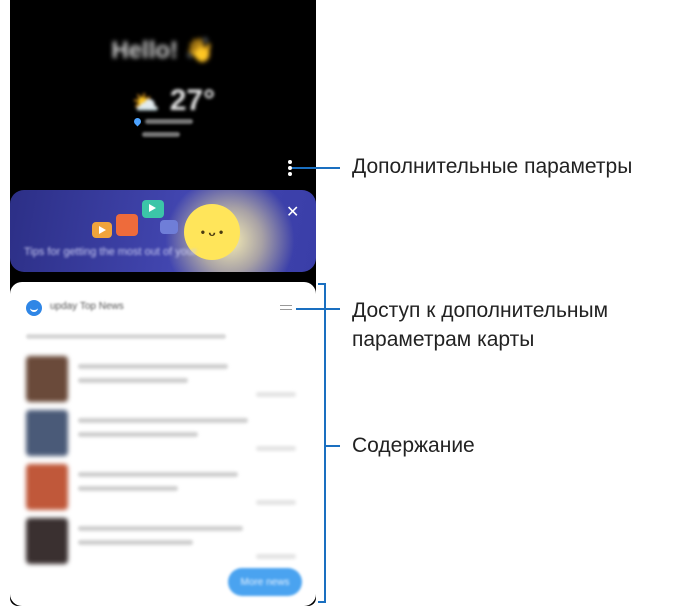 The width and height of the screenshot is (686, 610). Describe the element at coordinates (87, 306) in the screenshot. I see `news-card-title: upday Top News` at that location.